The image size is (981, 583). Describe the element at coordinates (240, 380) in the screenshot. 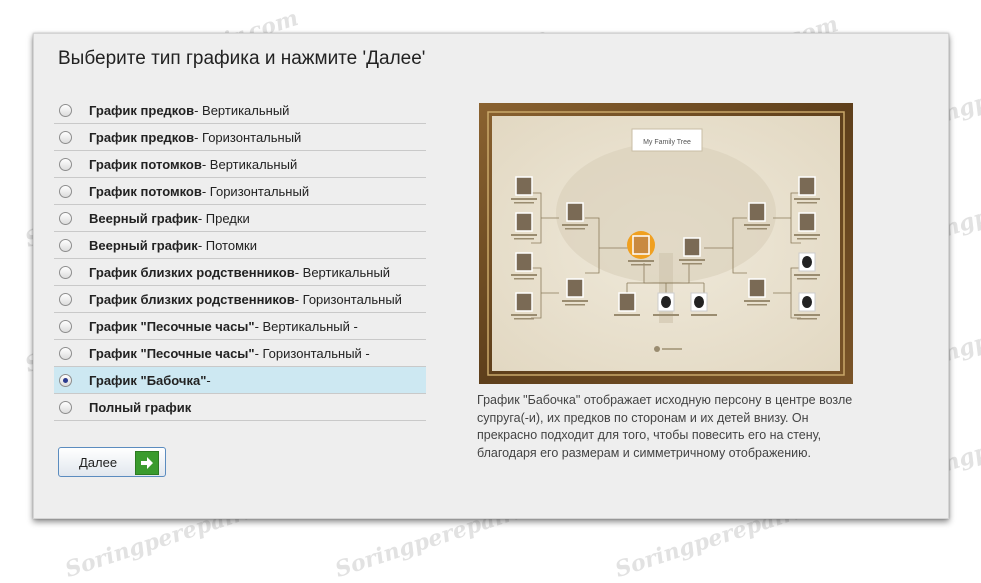

I see `chart-type-option: График "Бабочка" -` at that location.